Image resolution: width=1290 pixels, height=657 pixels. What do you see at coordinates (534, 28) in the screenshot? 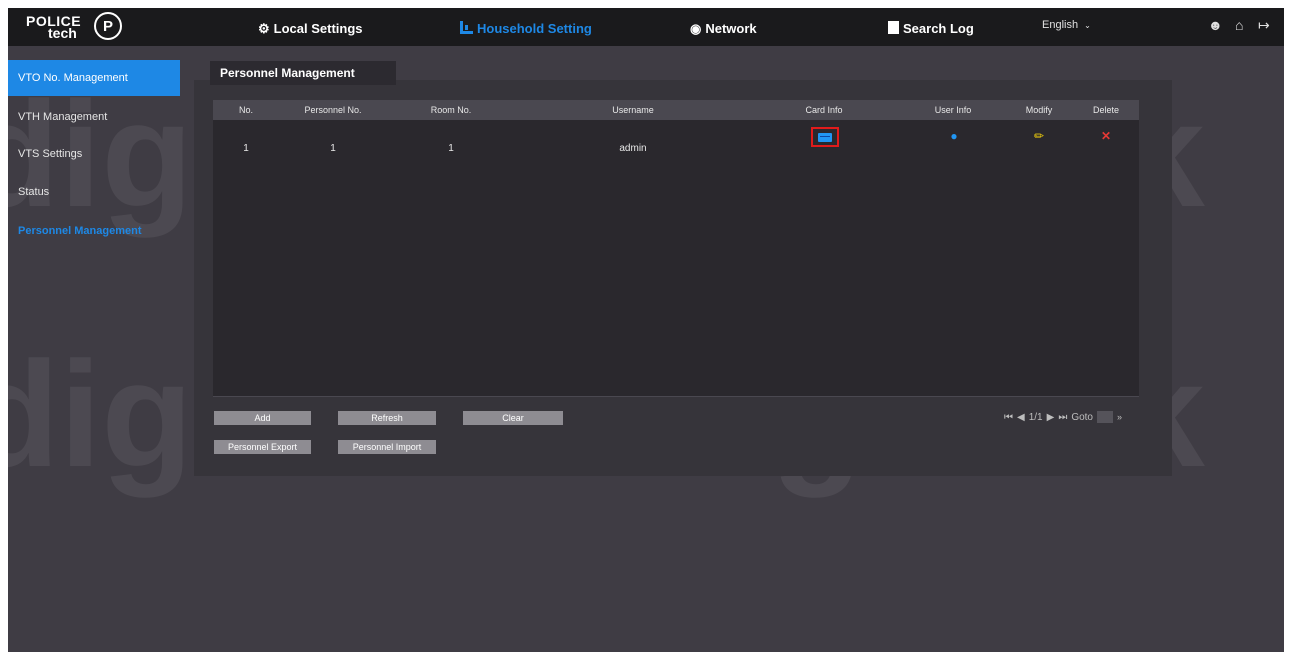
I see `nav-household-setting-label: Household Setting` at bounding box center [534, 28].